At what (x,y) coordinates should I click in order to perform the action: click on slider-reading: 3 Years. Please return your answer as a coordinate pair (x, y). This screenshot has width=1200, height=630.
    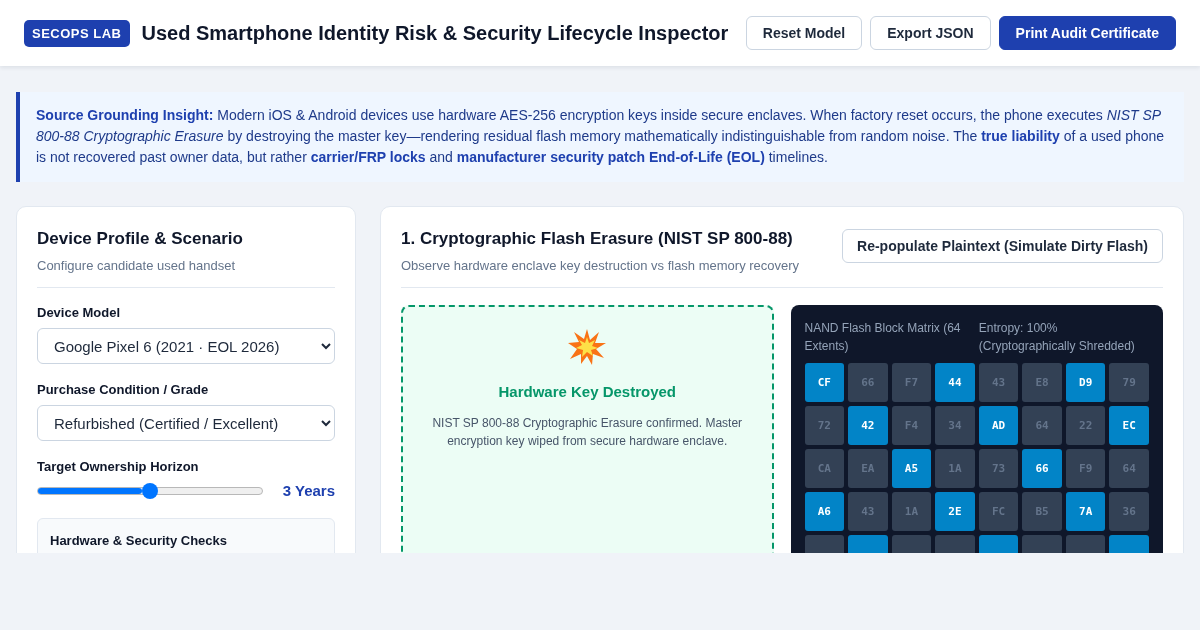
    Looking at the image, I should click on (308, 490).